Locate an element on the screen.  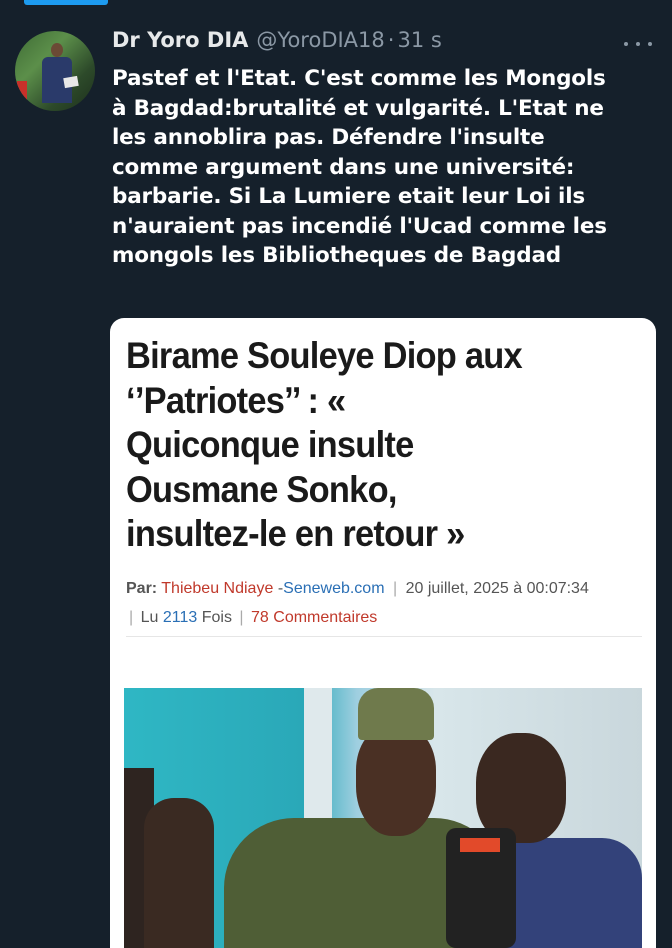
tab-indicator is located at coordinates (66, 2).